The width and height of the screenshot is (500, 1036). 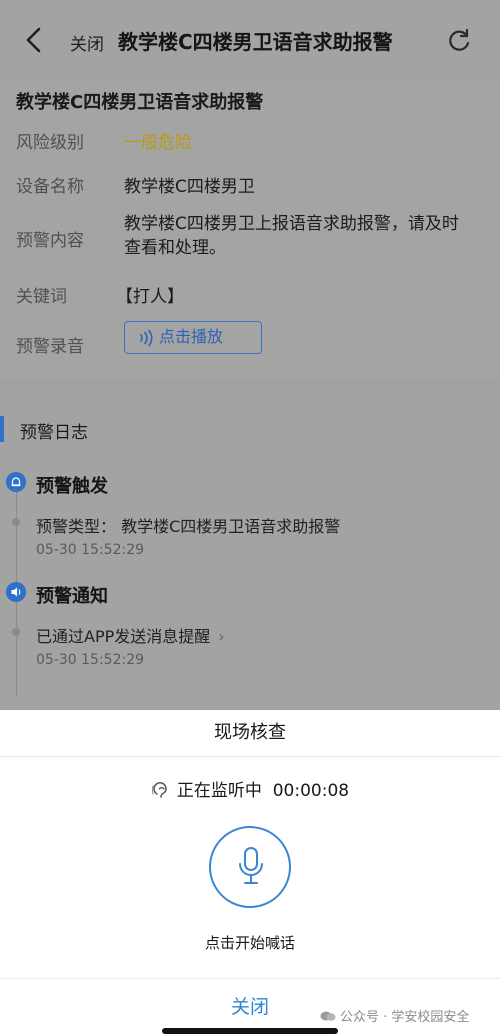 I want to click on log-title: 预警日志, so click(x=54, y=433).